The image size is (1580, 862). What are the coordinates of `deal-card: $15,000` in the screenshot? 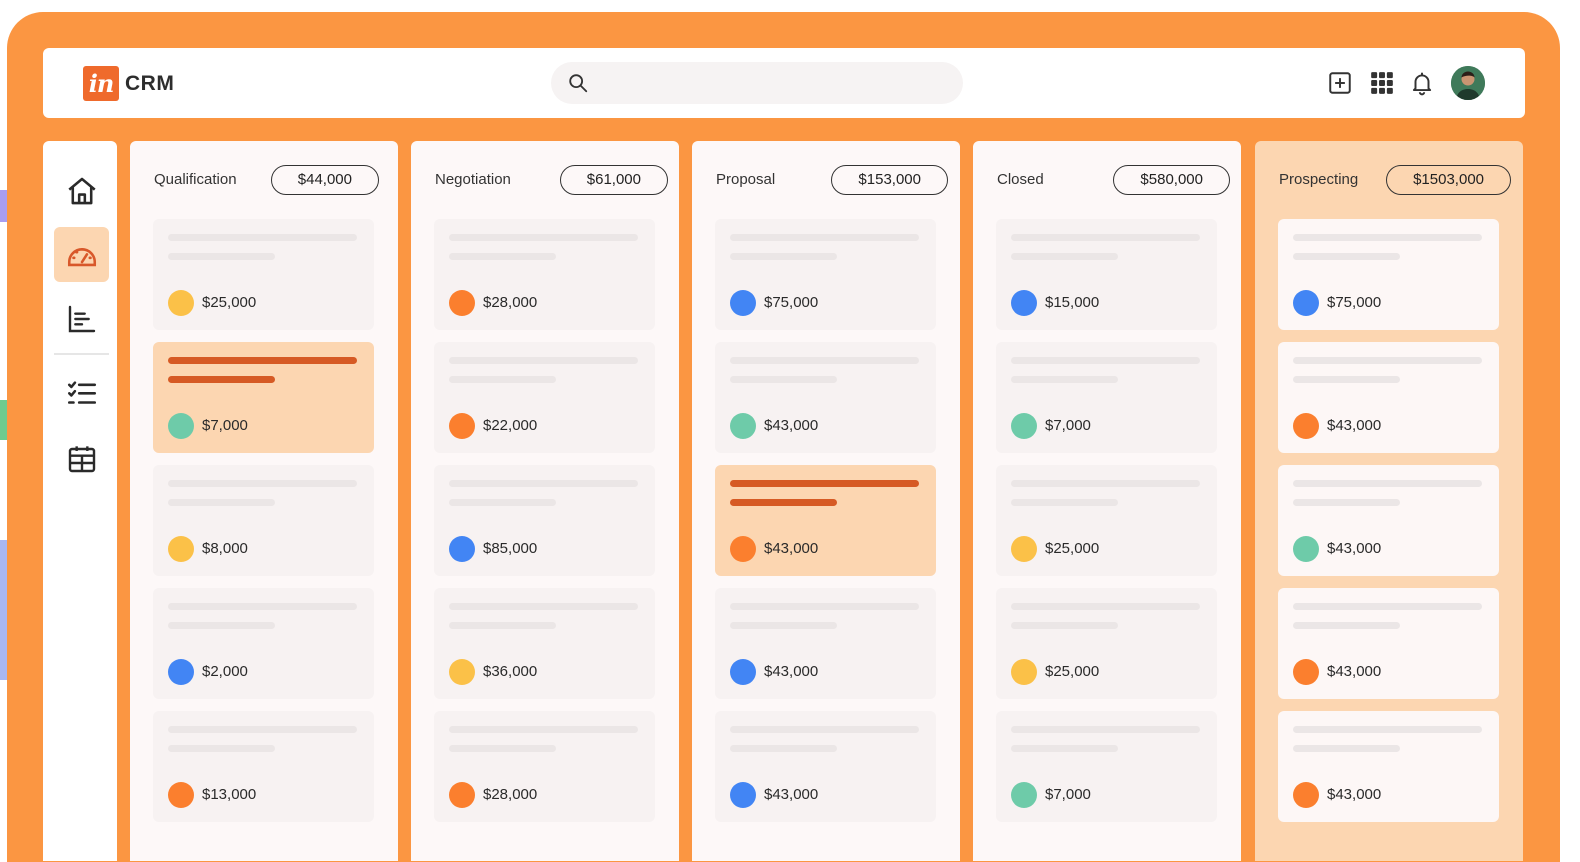 It's located at (1106, 274).